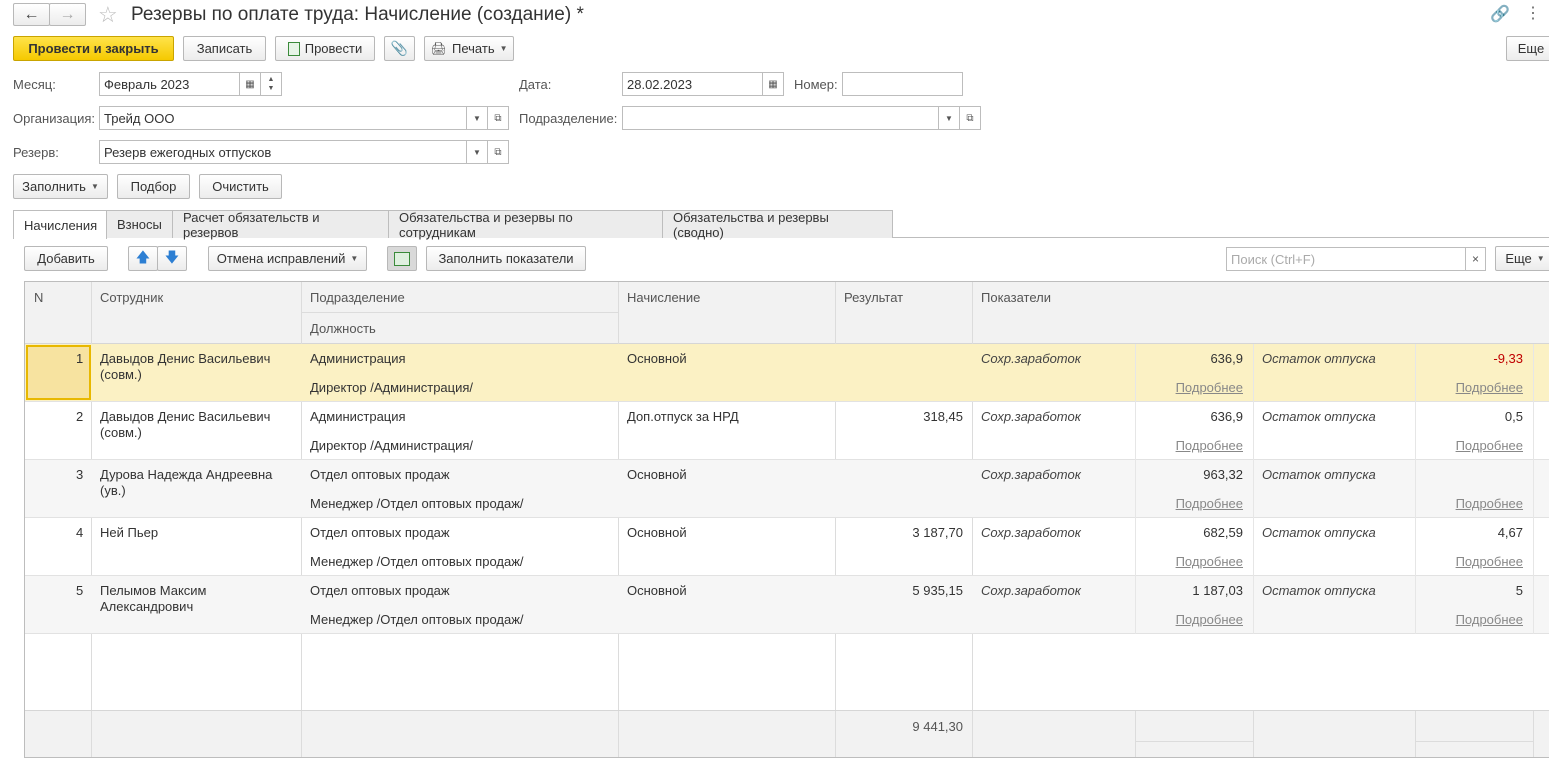 This screenshot has width=1549, height=758. Describe the element at coordinates (469, 48) in the screenshot. I see `print-button: 🖨 Печать ▼` at that location.